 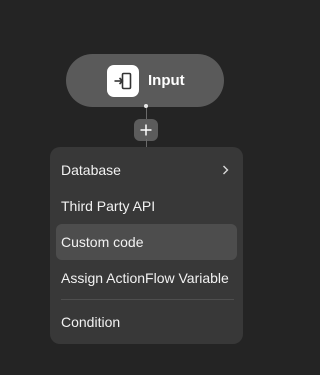 I want to click on add-action-button, so click(x=146, y=130).